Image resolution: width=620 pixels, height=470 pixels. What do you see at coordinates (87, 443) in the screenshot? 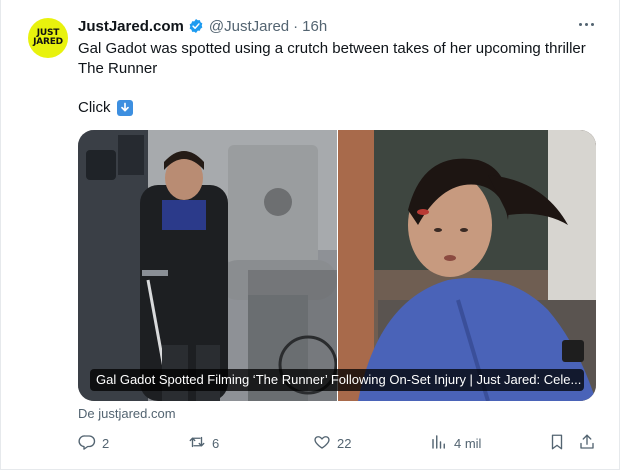
I see `reply-icon` at bounding box center [87, 443].